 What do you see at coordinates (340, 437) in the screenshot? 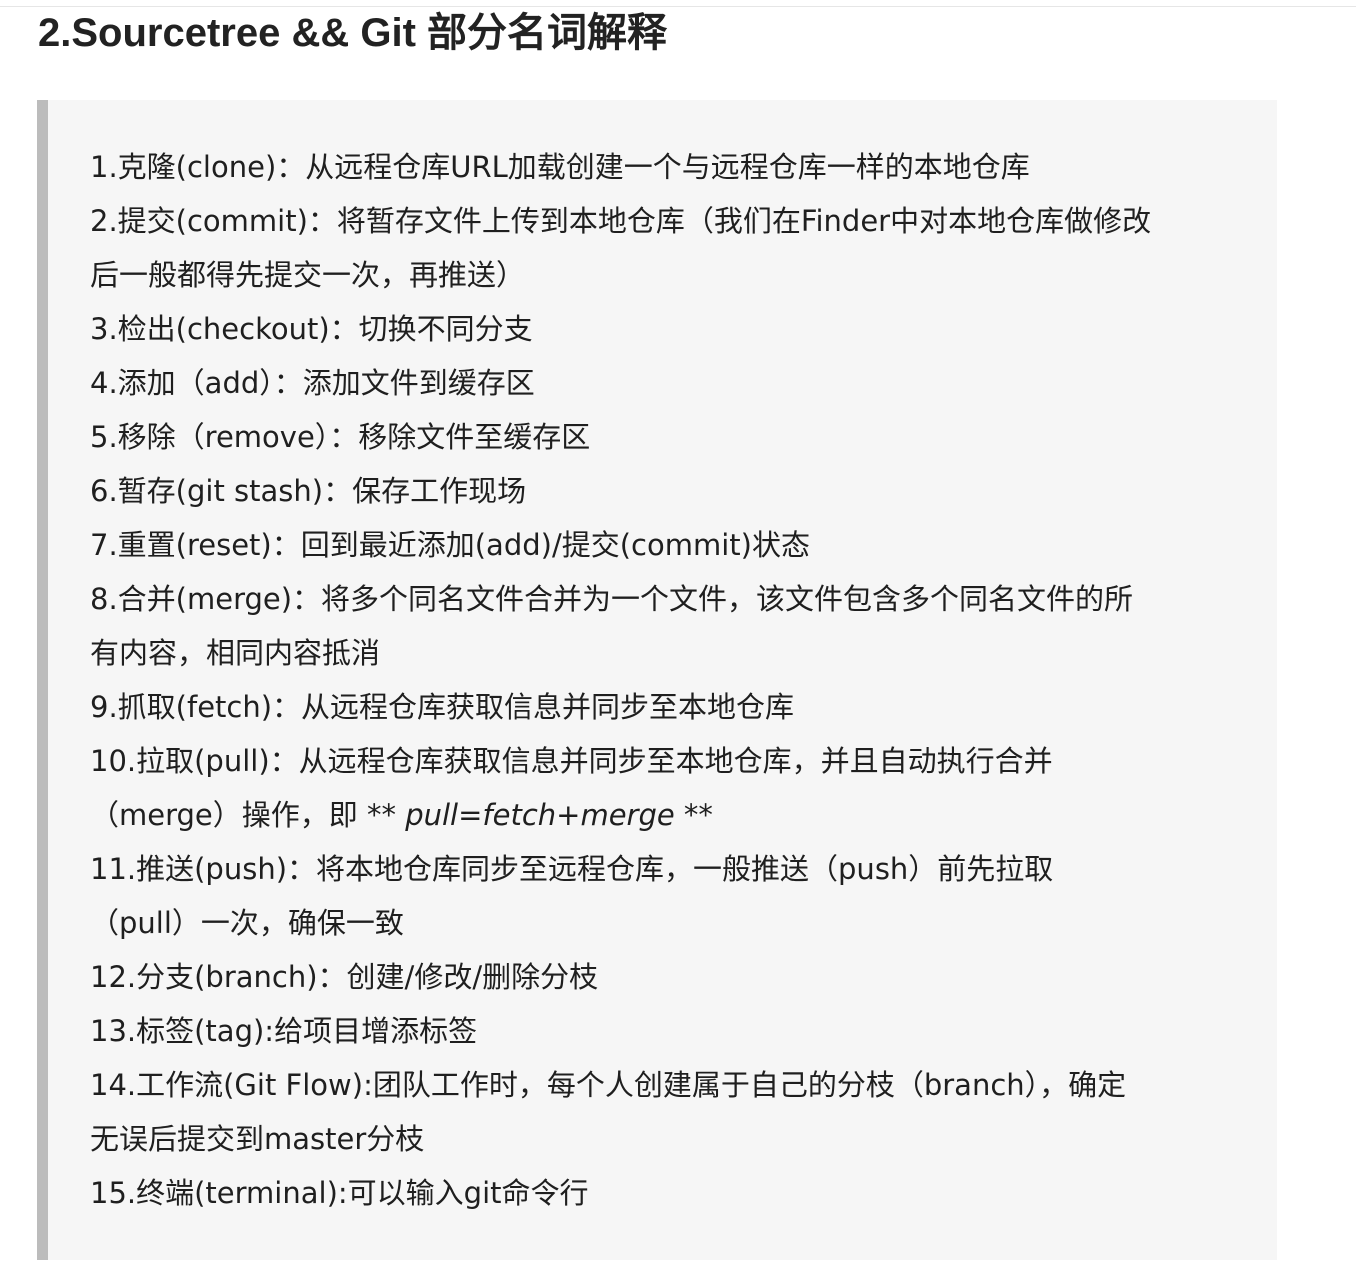
I see `term-line: 5.移除（remove）：移除文件至缓存区` at bounding box center [340, 437].